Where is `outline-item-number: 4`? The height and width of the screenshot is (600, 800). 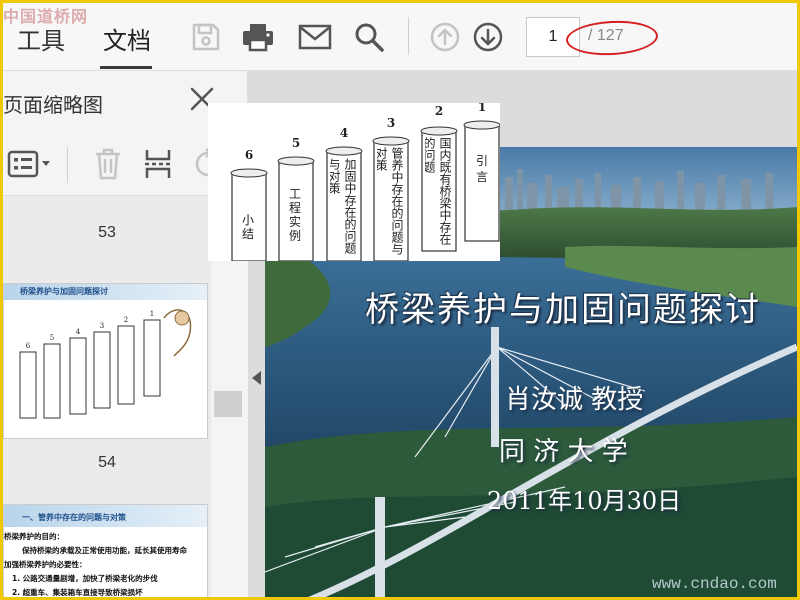
outline-item-number: 4 is located at coordinates (344, 133).